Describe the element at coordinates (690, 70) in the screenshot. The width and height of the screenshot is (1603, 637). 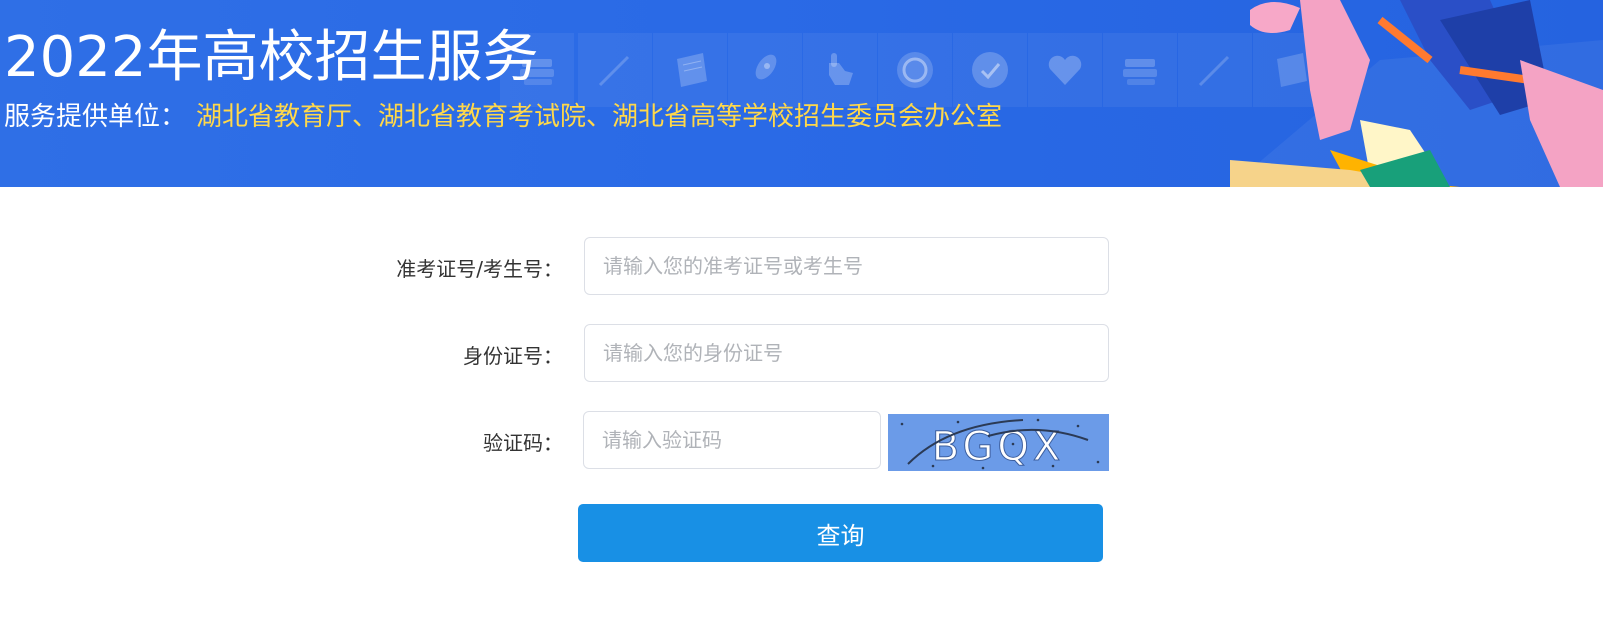
I see `paper-icon` at that location.